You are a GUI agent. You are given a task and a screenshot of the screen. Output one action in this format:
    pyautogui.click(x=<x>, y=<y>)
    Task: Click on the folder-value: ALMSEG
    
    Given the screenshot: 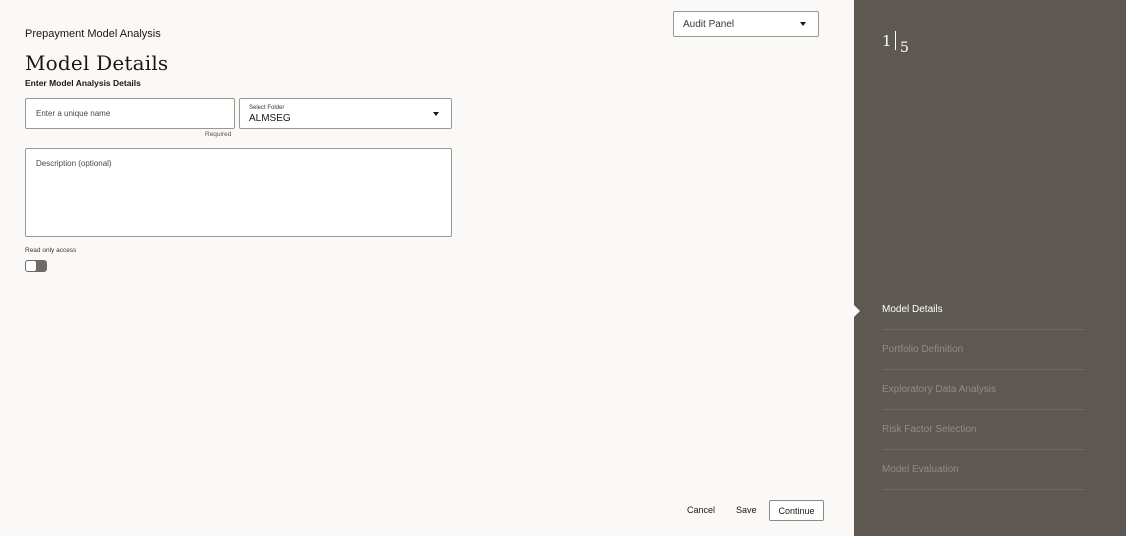 What is the action you would take?
    pyautogui.click(x=270, y=118)
    